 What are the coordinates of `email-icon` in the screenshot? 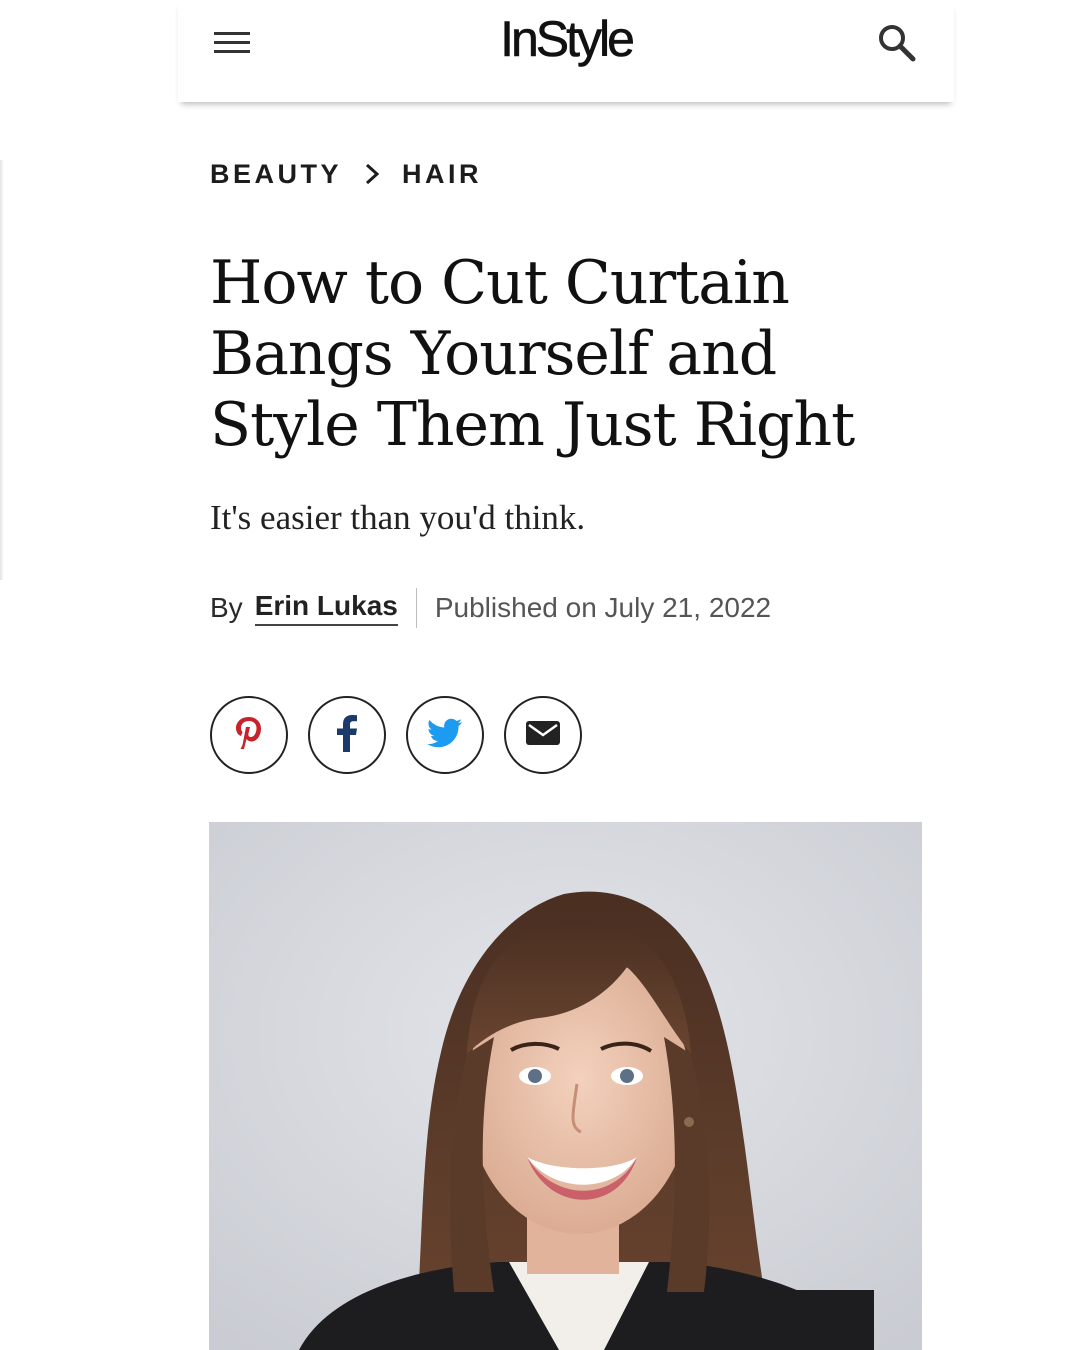 It's located at (543, 735).